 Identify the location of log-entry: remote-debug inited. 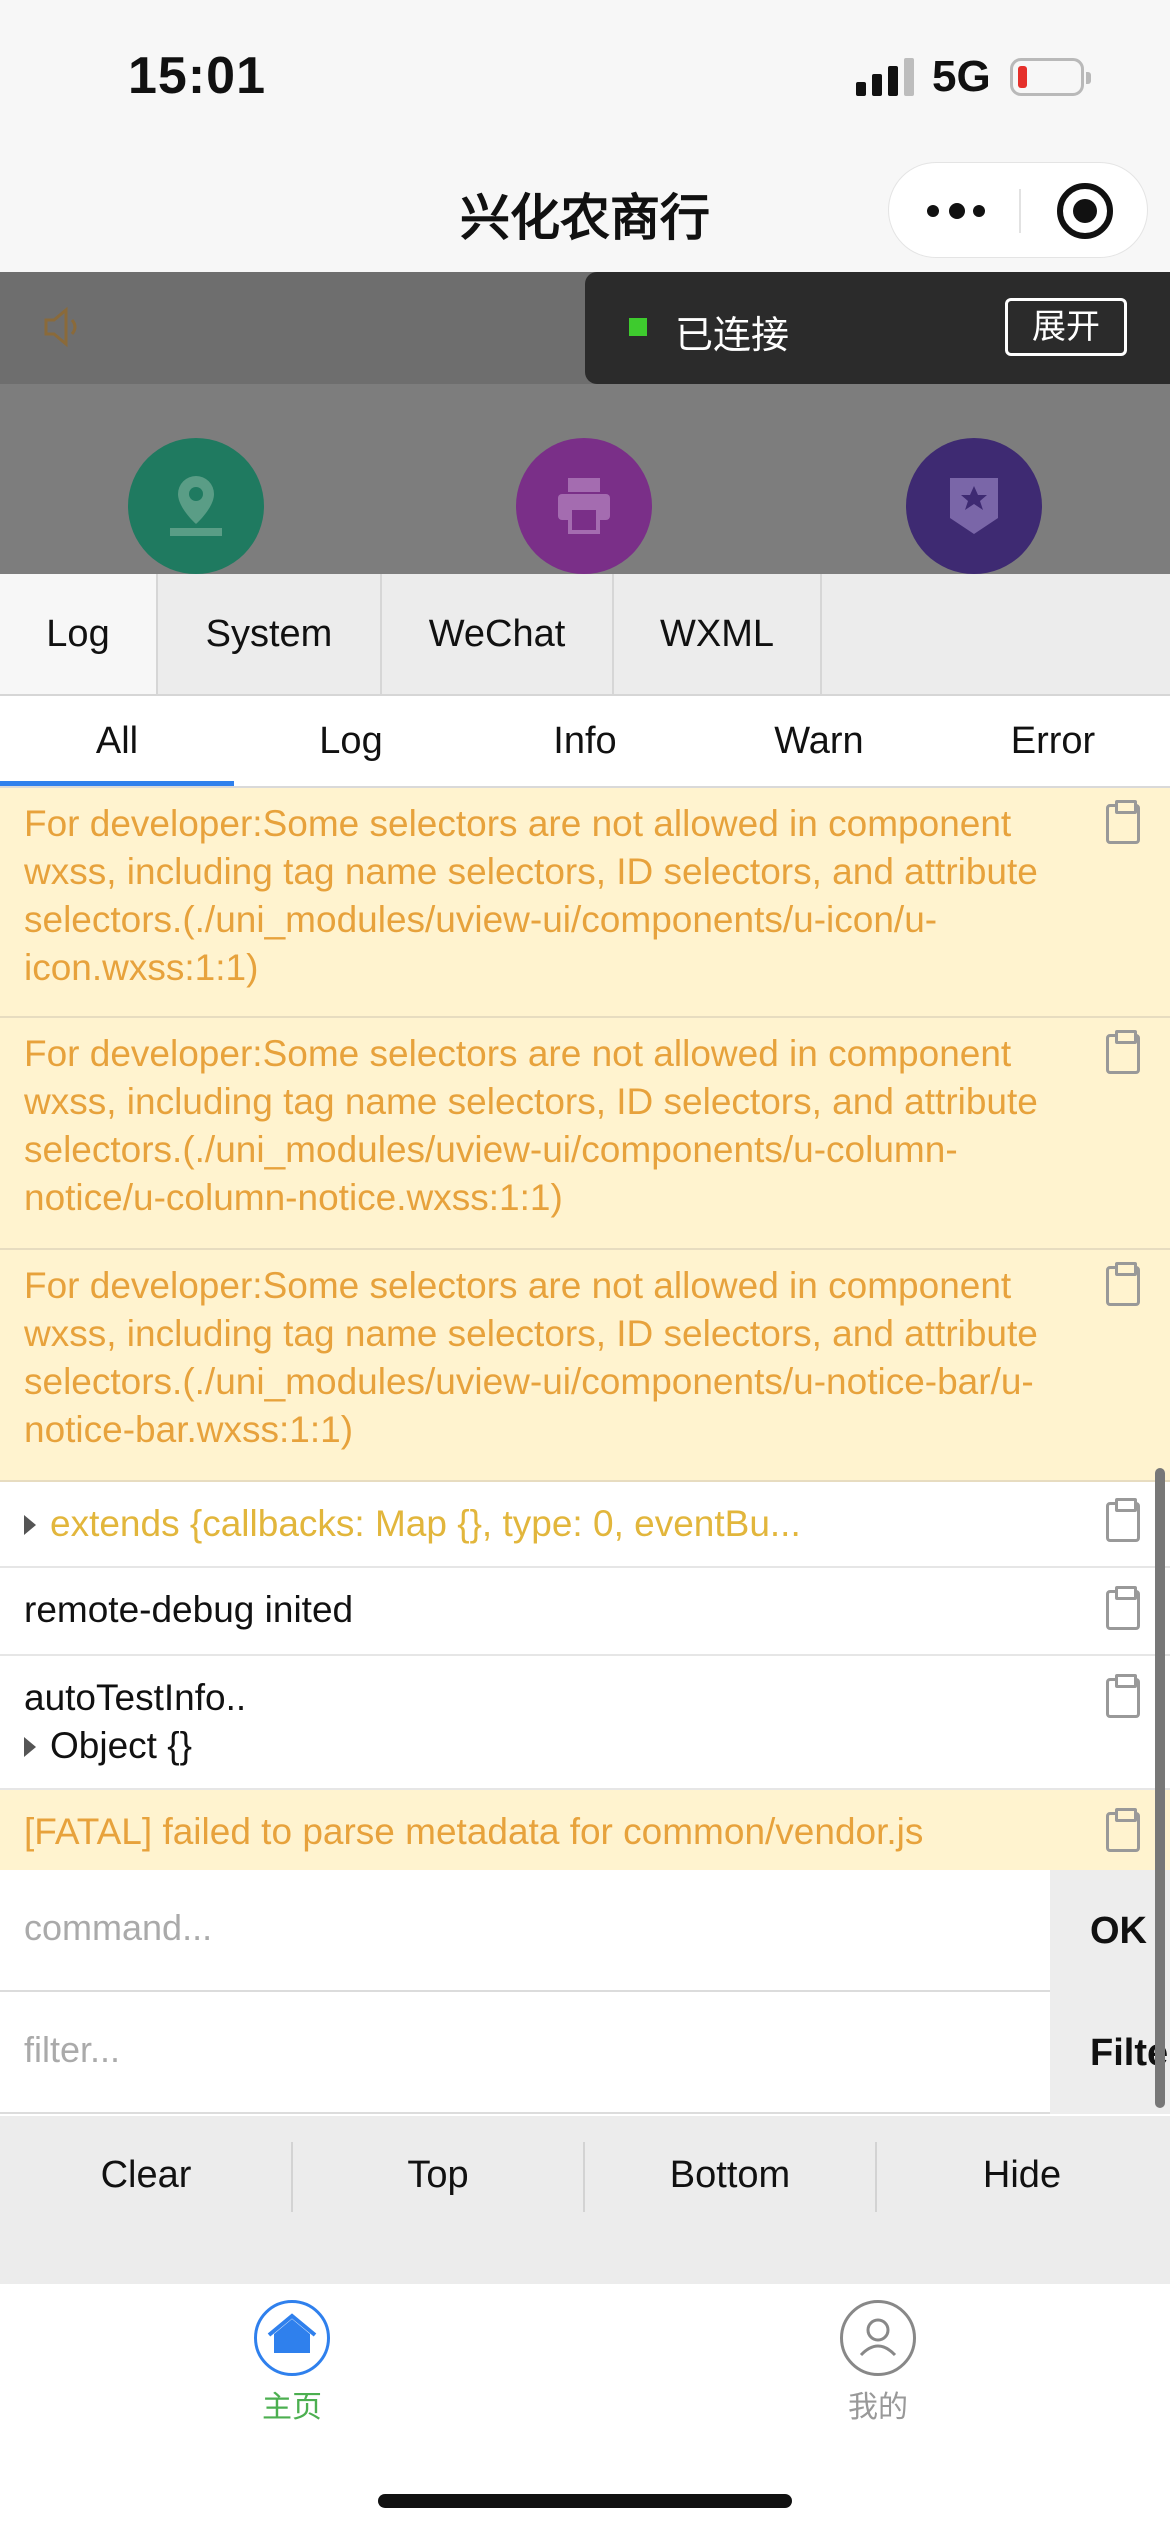
(585, 1612).